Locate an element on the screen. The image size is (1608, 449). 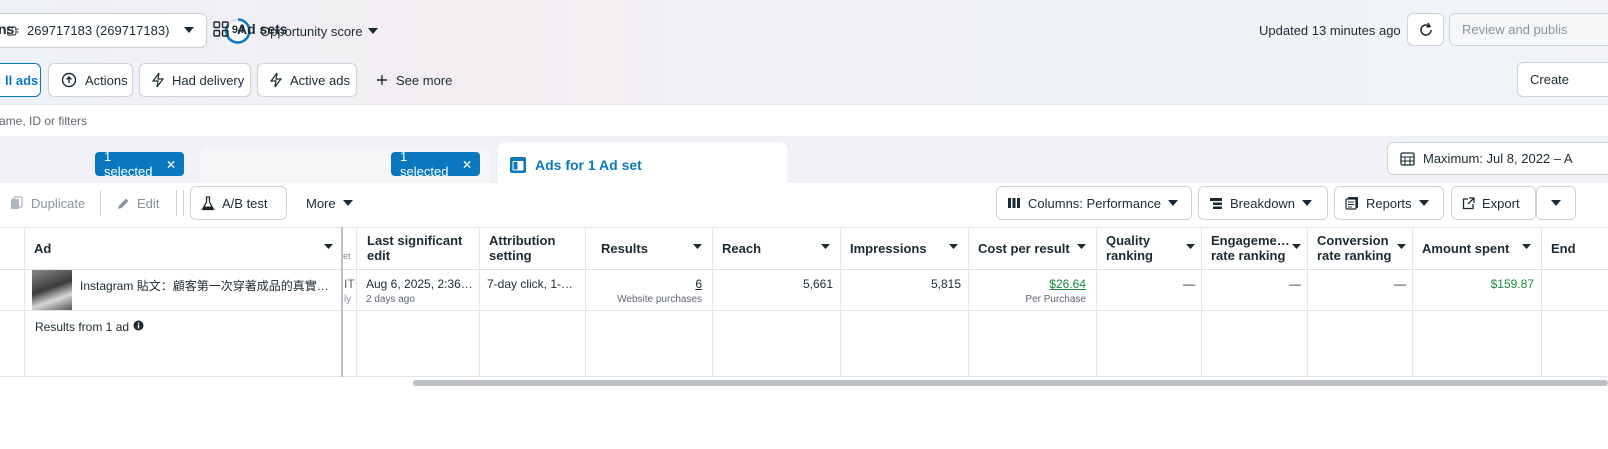
header-amount-spent: Amount spent is located at coordinates (1477, 248).